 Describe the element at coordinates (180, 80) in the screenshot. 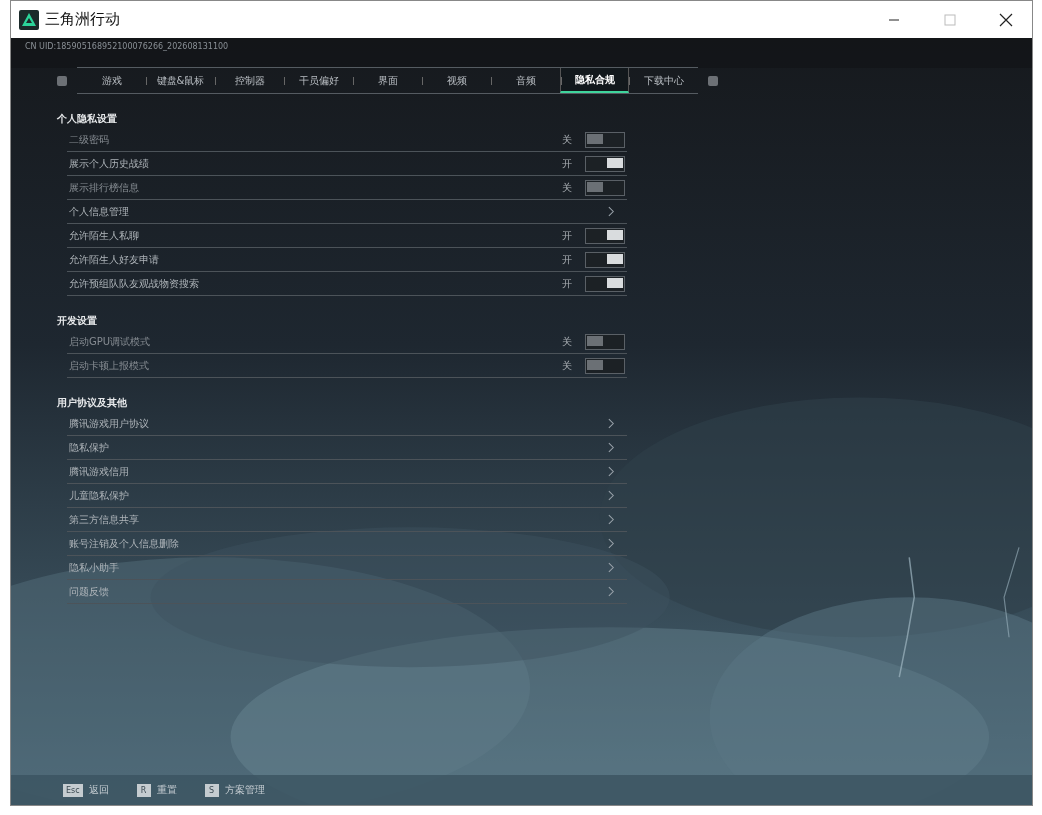

I see `settings-tab: 键盘&鼠标` at that location.